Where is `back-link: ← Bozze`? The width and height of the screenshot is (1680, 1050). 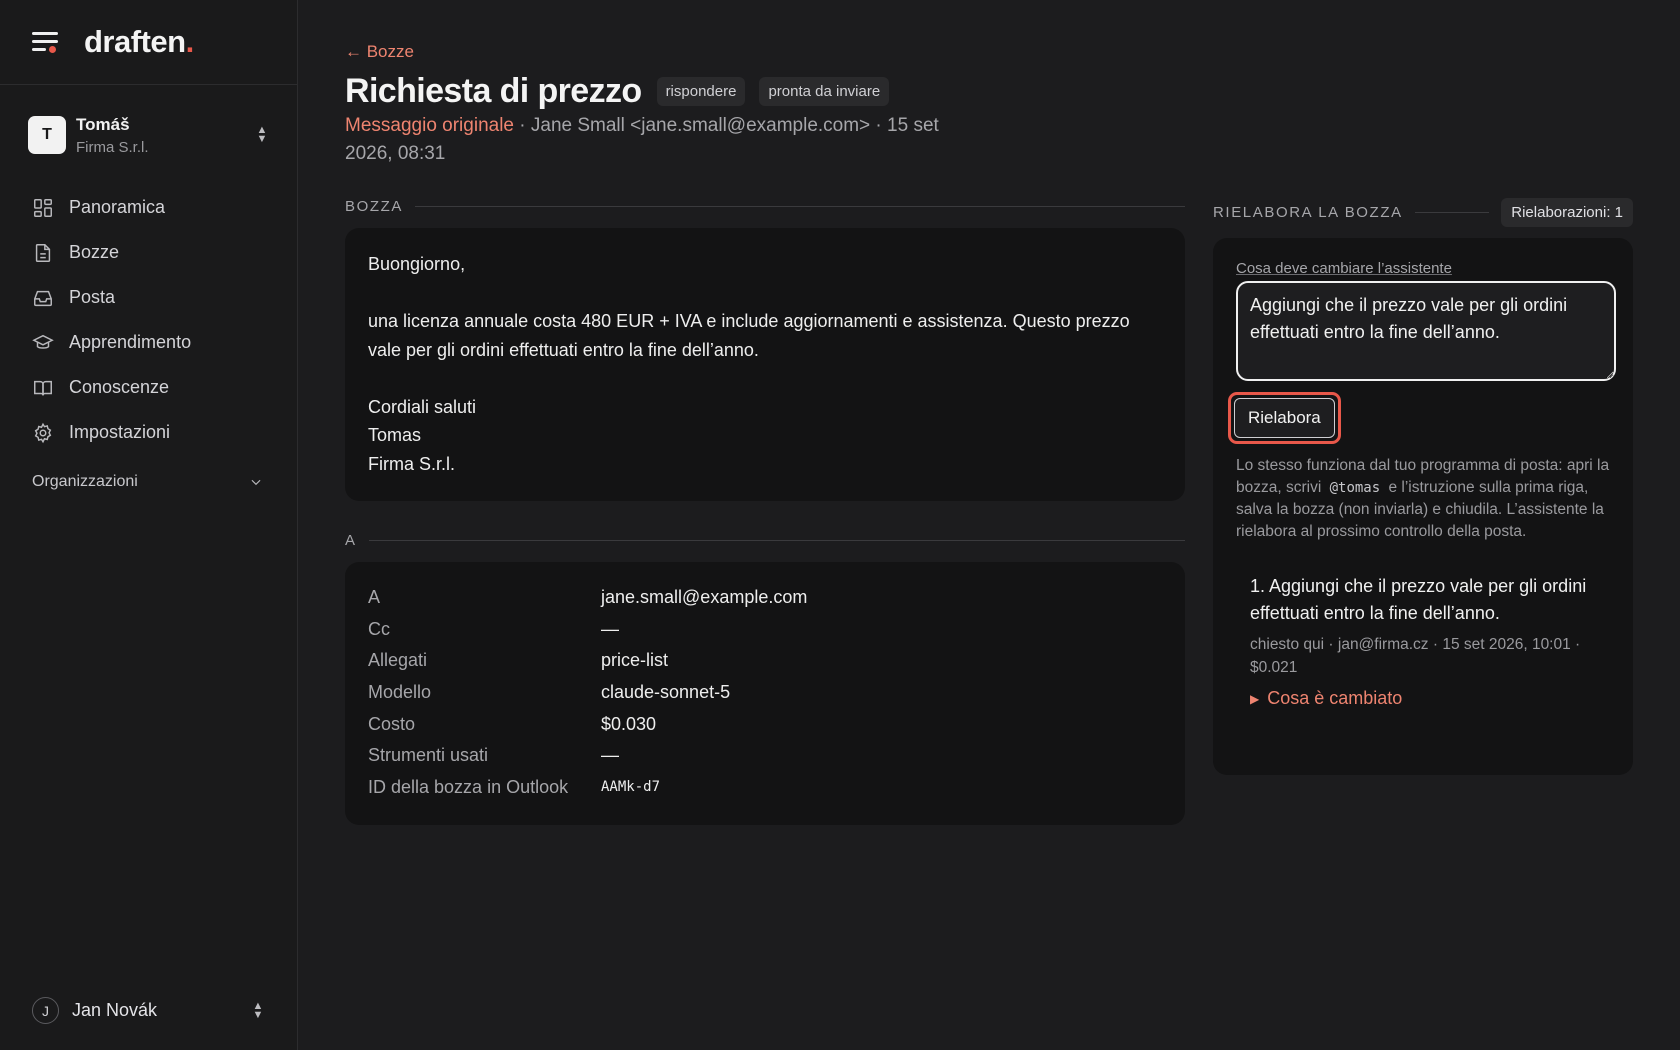 back-link: ← Bozze is located at coordinates (379, 52).